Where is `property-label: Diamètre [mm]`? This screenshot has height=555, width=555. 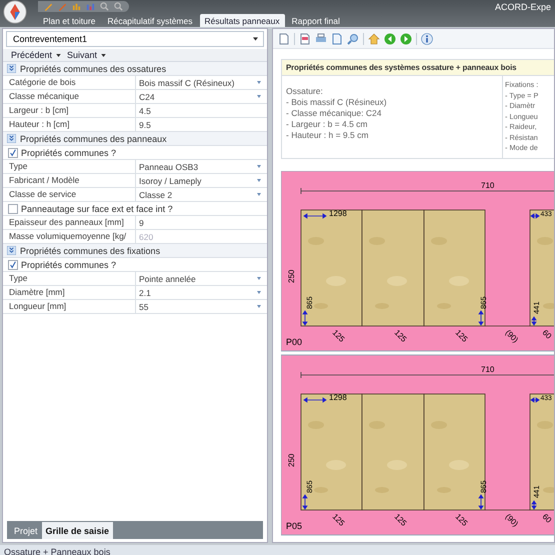 property-label: Diamètre [mm] is located at coordinates (69, 292).